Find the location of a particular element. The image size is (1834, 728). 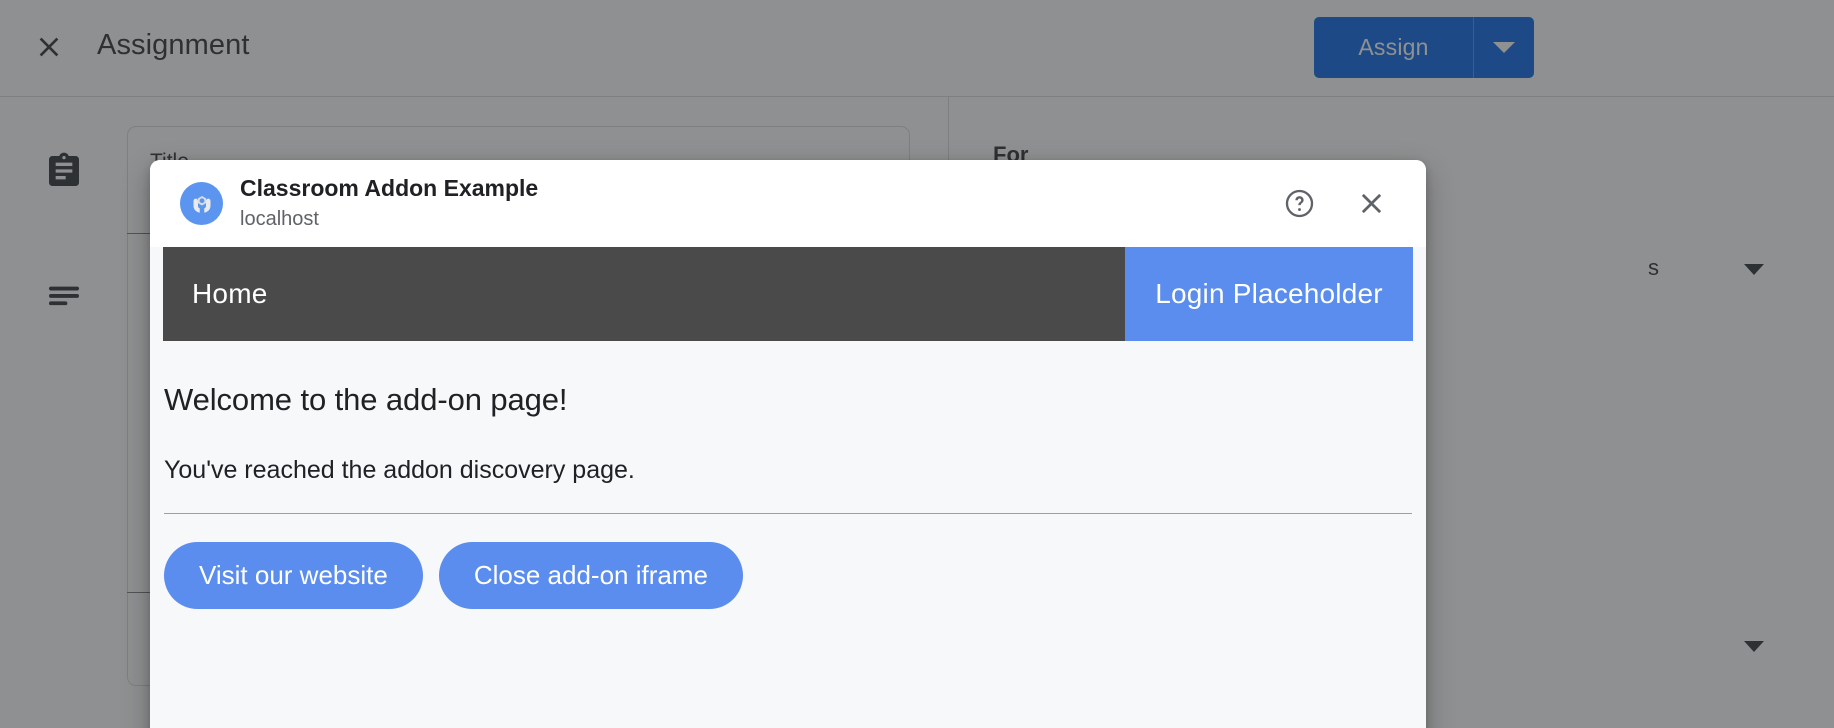

close-icon is located at coordinates (1371, 203).